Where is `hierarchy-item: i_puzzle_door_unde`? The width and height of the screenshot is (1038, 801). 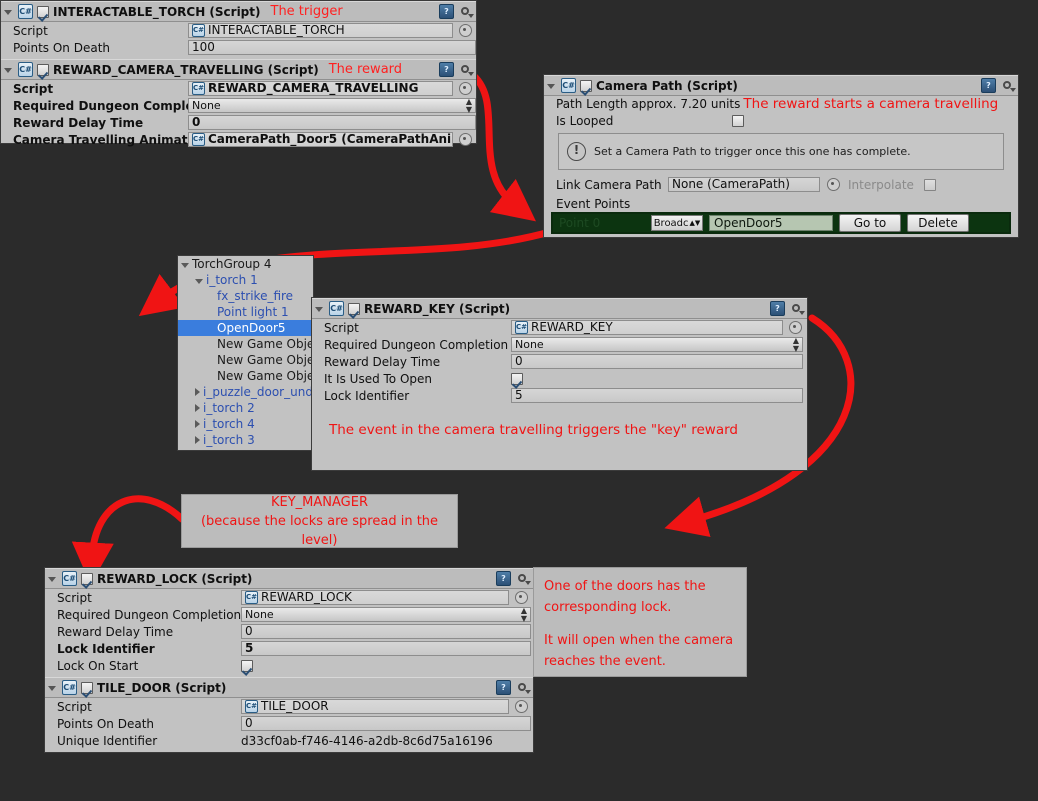 hierarchy-item: i_puzzle_door_unde is located at coordinates (245, 392).